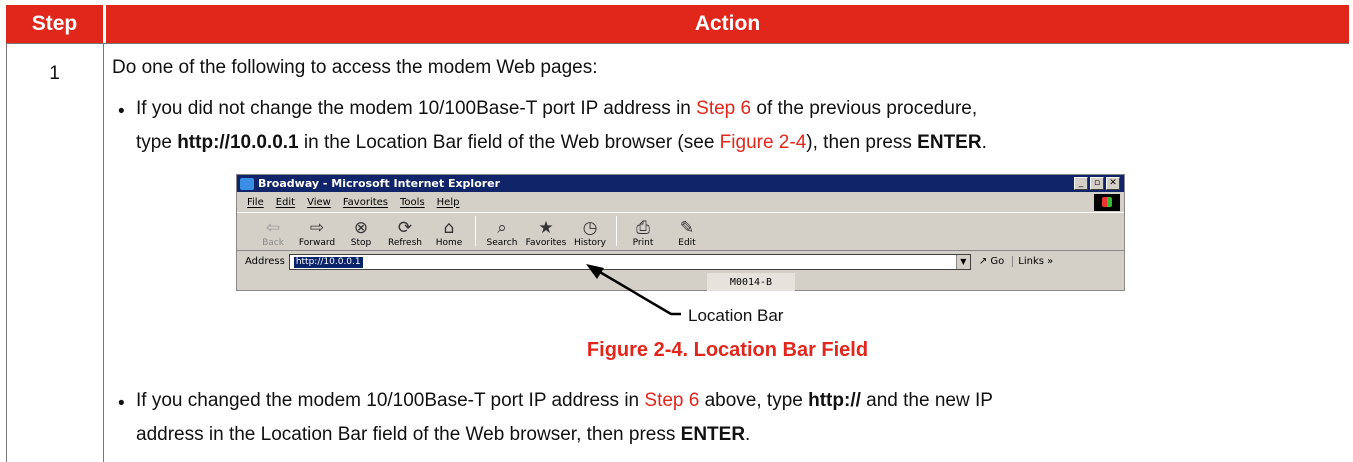 This screenshot has width=1353, height=462. I want to click on menu-bar: File Edit View Favorites Tools Help, so click(680, 202).